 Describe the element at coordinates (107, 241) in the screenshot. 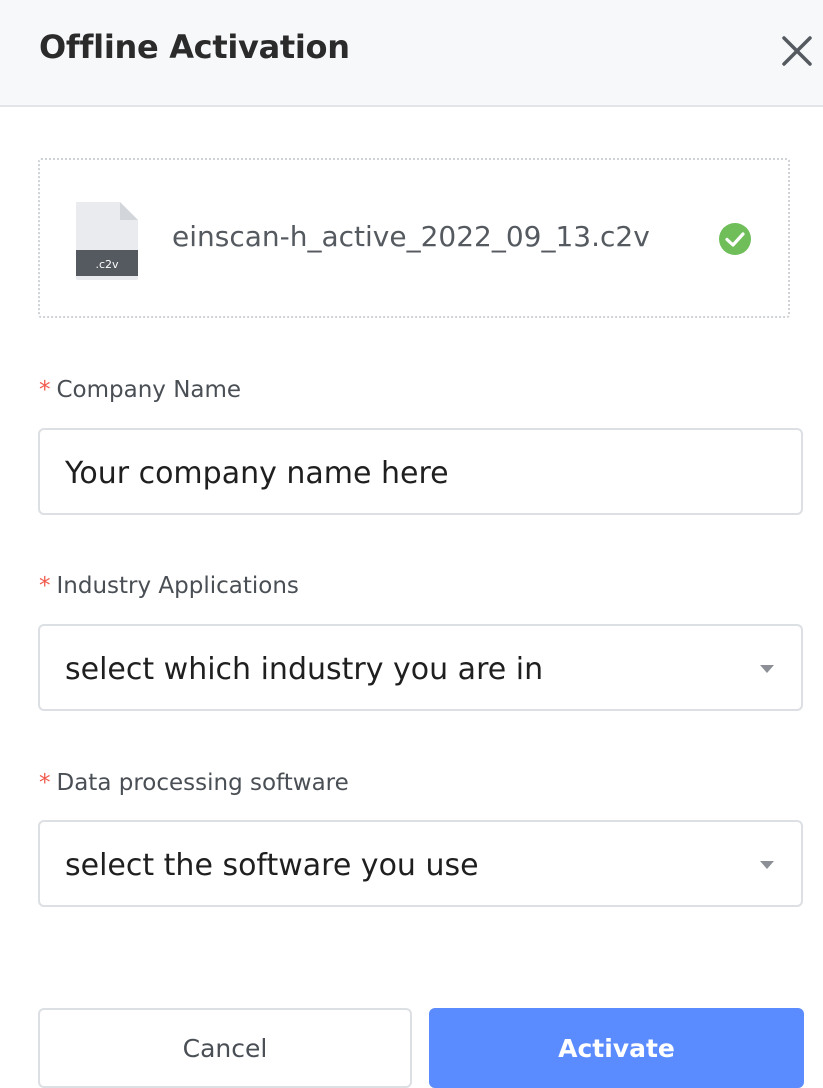

I see `file-icon: .c2v` at that location.